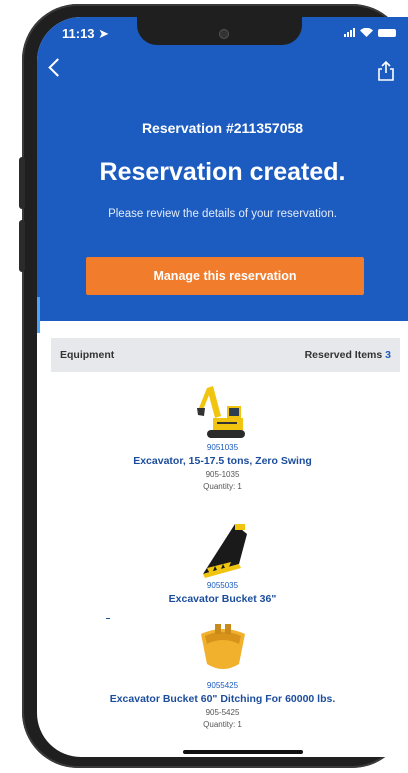  Describe the element at coordinates (224, 551) in the screenshot. I see `bucket-image` at that location.